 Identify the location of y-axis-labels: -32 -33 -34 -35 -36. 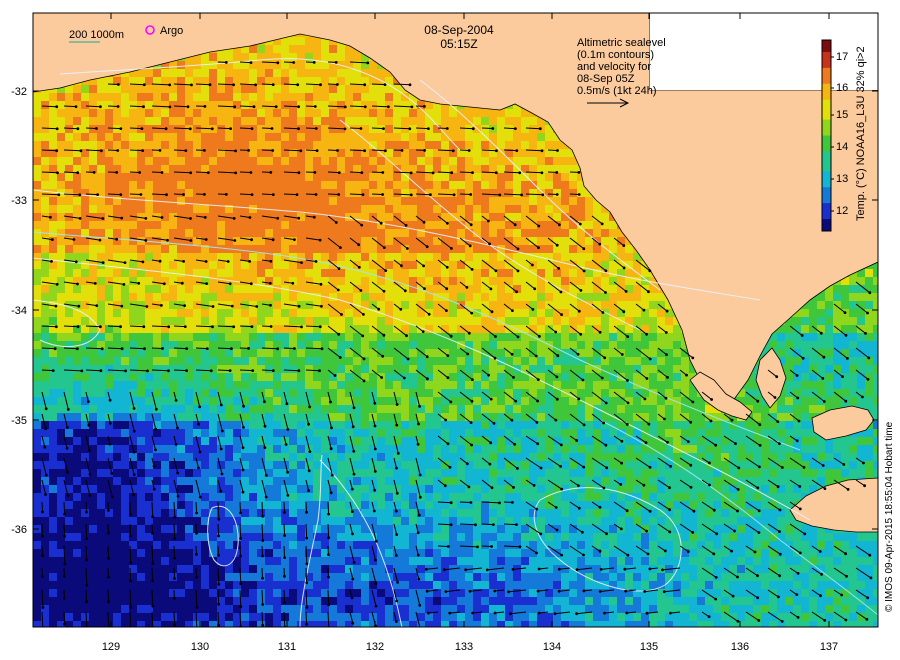
(19, 311).